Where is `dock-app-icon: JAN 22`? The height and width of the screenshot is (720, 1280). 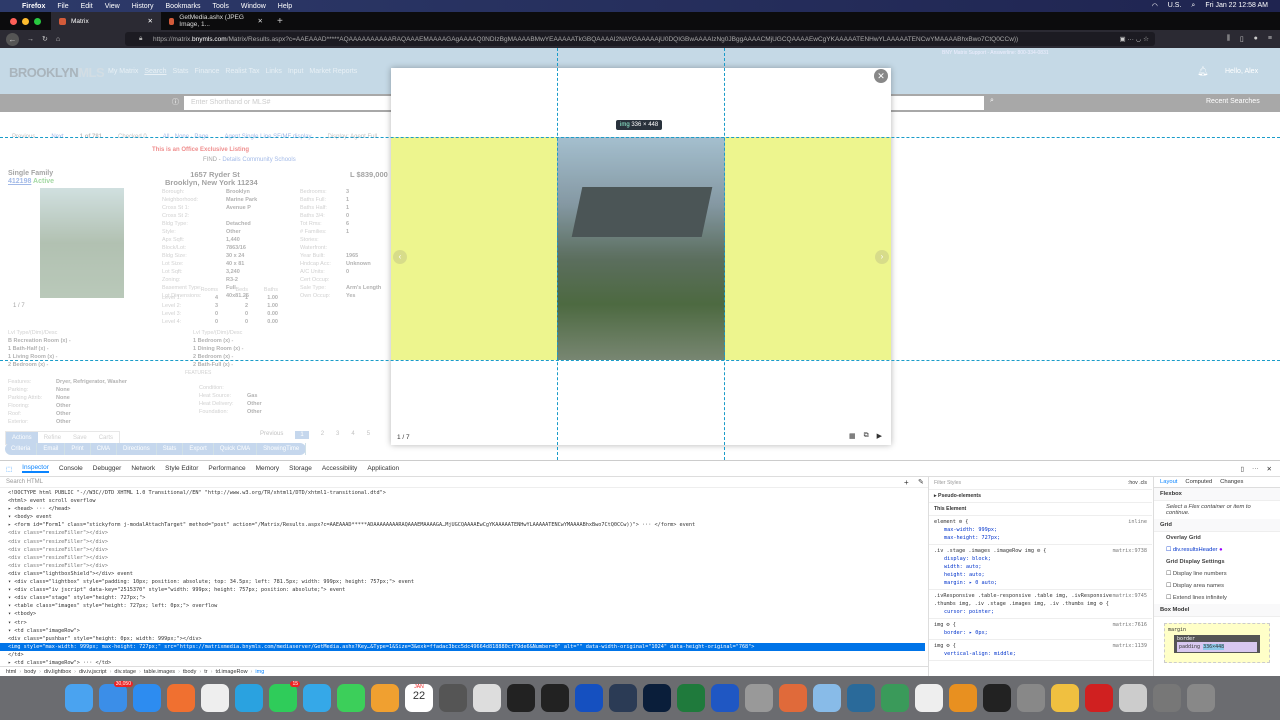
dock-app-icon: JAN 22 is located at coordinates (419, 698).